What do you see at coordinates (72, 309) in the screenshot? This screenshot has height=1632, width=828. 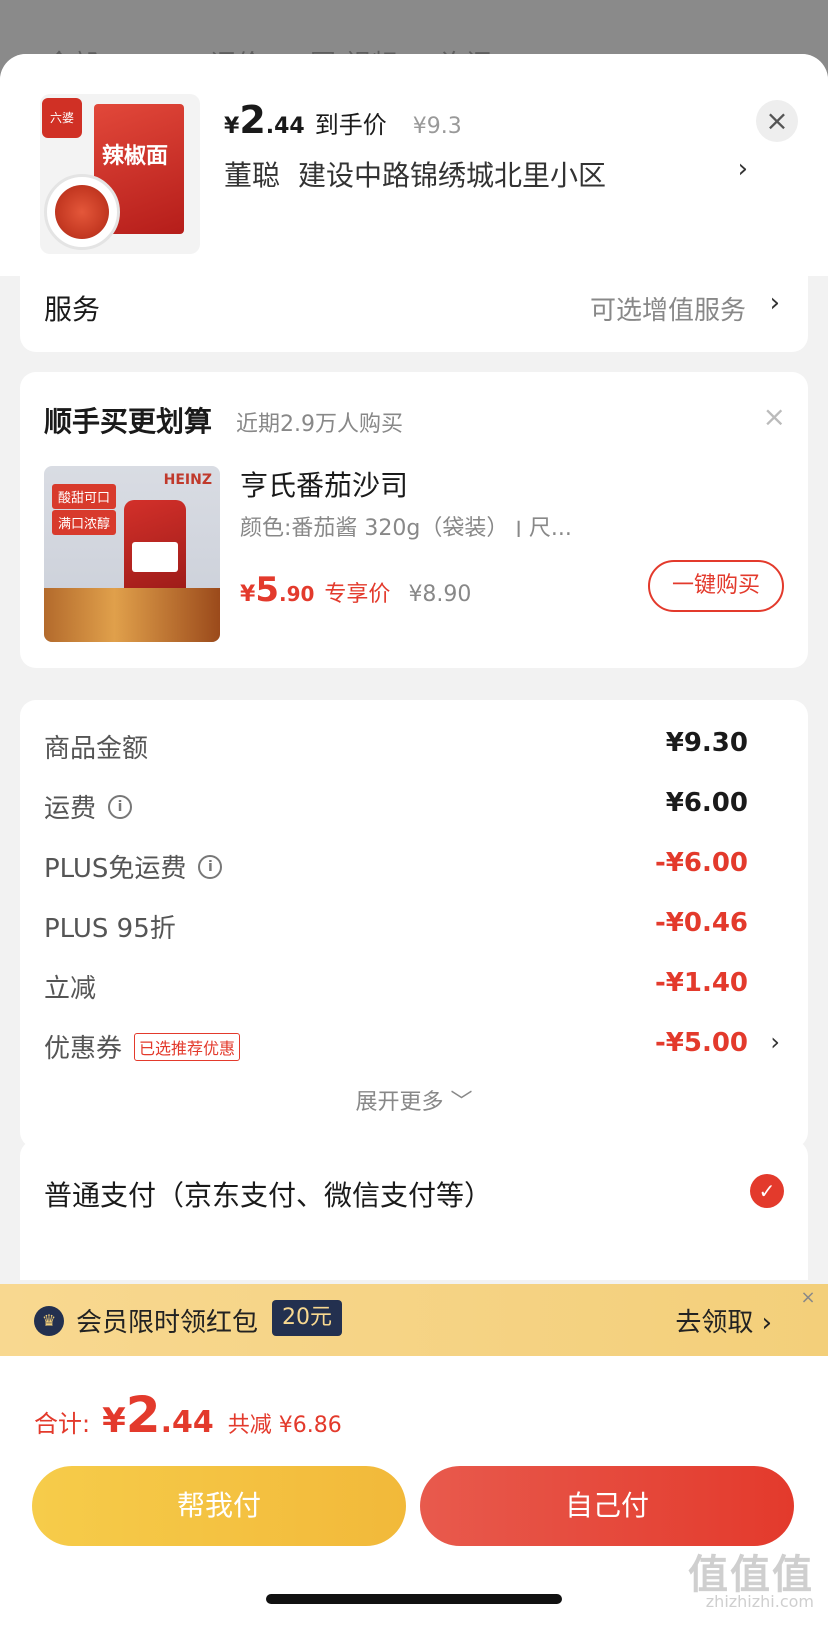 I see `service-label: 服务` at bounding box center [72, 309].